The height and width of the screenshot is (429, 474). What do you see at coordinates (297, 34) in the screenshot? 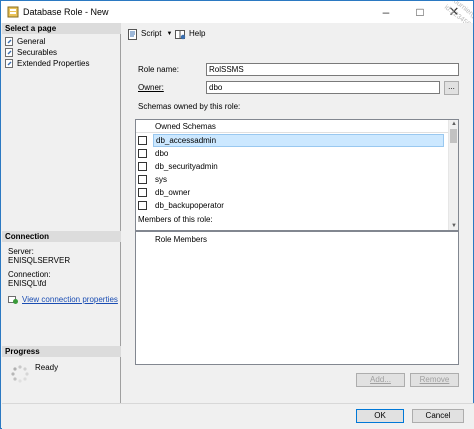
I see `toolbar: Script ▼ Help` at bounding box center [297, 34].